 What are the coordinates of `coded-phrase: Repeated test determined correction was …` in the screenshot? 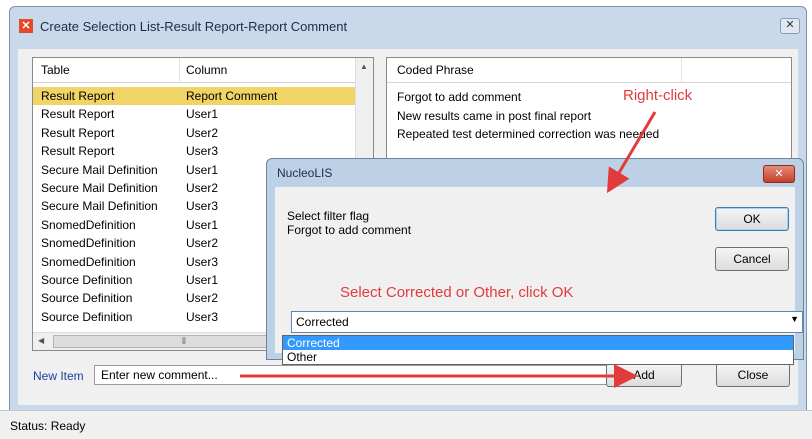 It's located at (528, 134).